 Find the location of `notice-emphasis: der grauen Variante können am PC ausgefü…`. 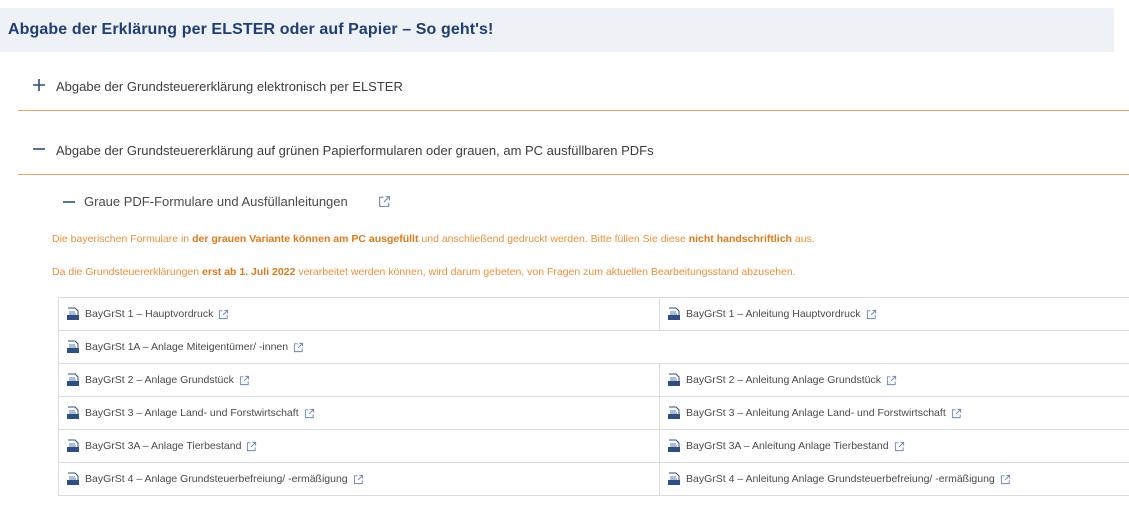

notice-emphasis: der grauen Variante können am PC ausgefü… is located at coordinates (305, 239).